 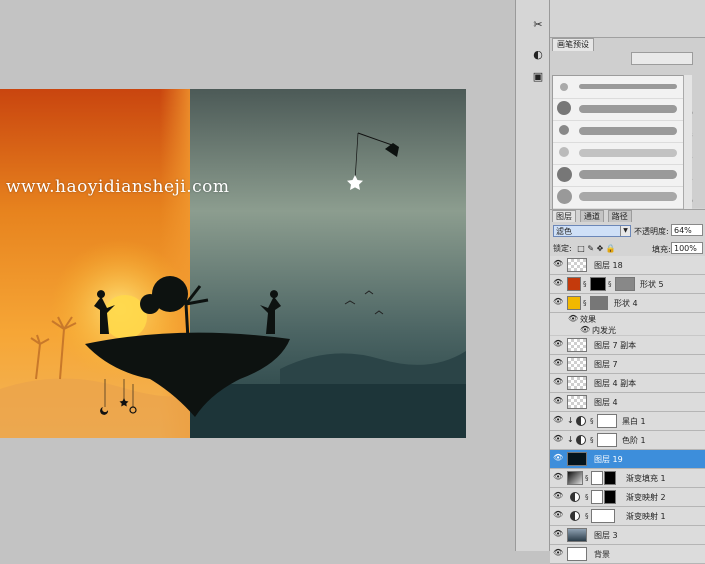 I want to click on brush-row: 33, so click(x=623, y=131).